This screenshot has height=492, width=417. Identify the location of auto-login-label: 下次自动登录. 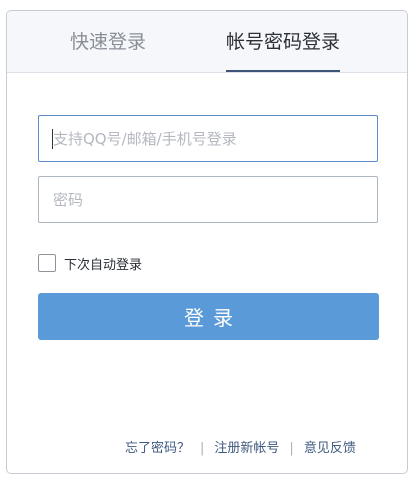
(103, 265).